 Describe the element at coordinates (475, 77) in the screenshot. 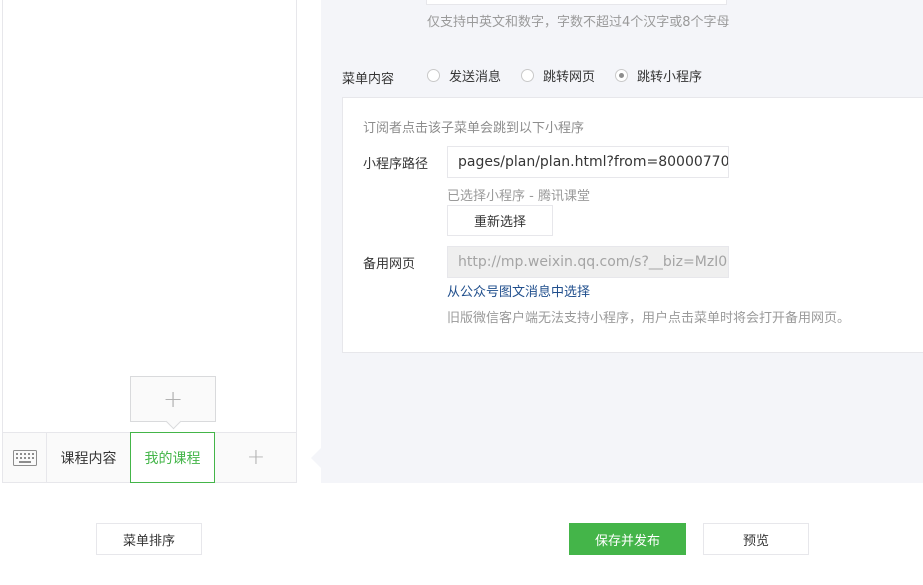

I see `radio-label: 发送消息` at that location.